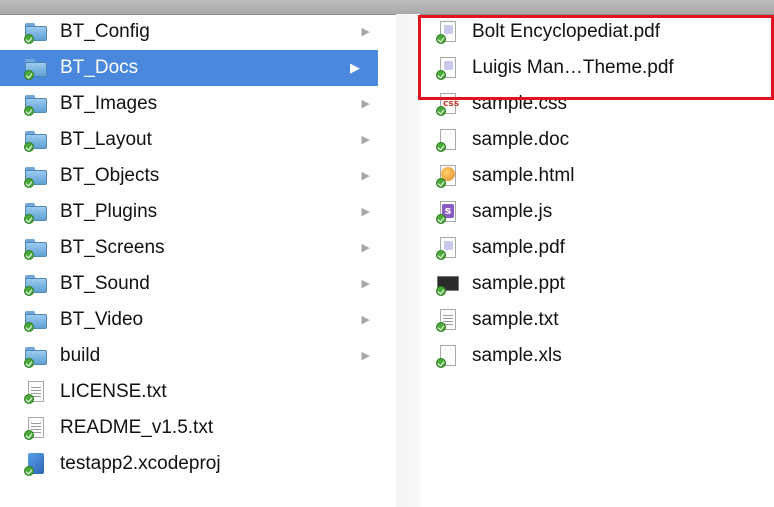 Image resolution: width=774 pixels, height=507 pixels. What do you see at coordinates (521, 139) in the screenshot?
I see `item-label: sample.doc` at bounding box center [521, 139].